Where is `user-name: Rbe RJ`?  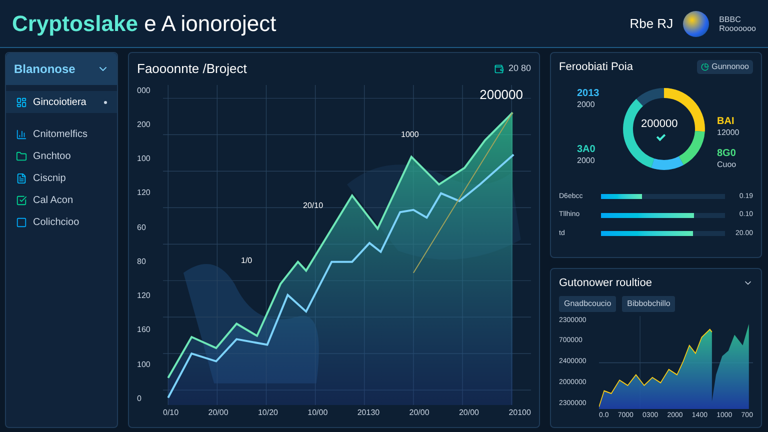
user-name: Rbe RJ is located at coordinates (652, 23).